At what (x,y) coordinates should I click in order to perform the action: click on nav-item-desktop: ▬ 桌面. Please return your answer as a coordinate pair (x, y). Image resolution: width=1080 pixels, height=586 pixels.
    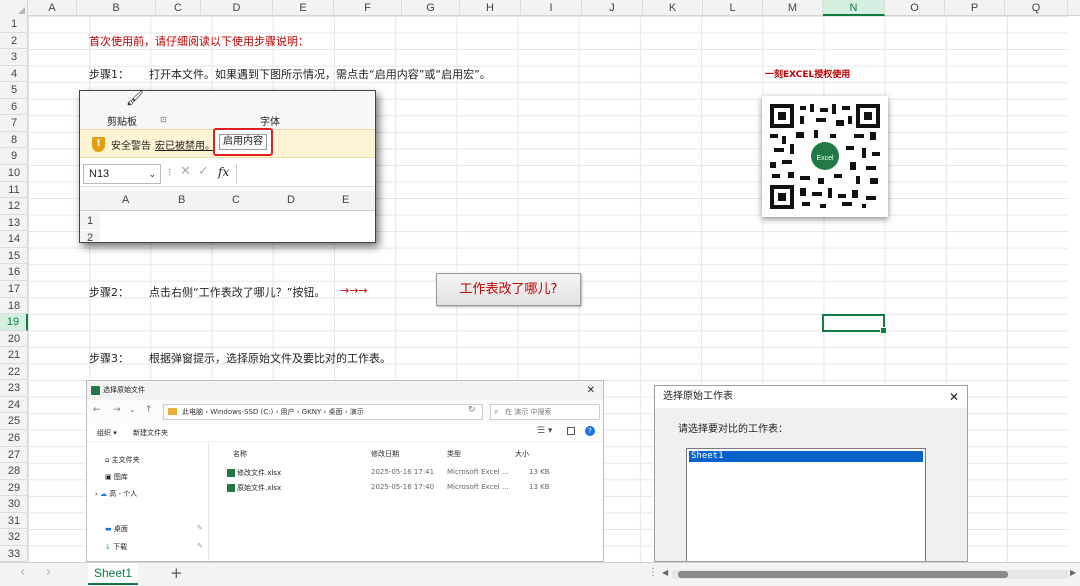
    Looking at the image, I should click on (116, 529).